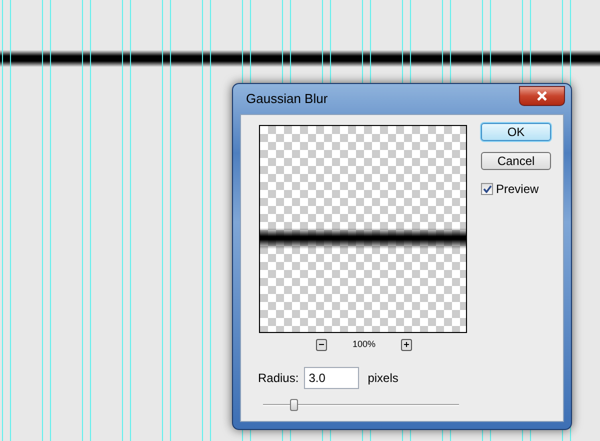 The image size is (600, 441). What do you see at coordinates (516, 161) in the screenshot?
I see `dialog-button: Cancel` at bounding box center [516, 161].